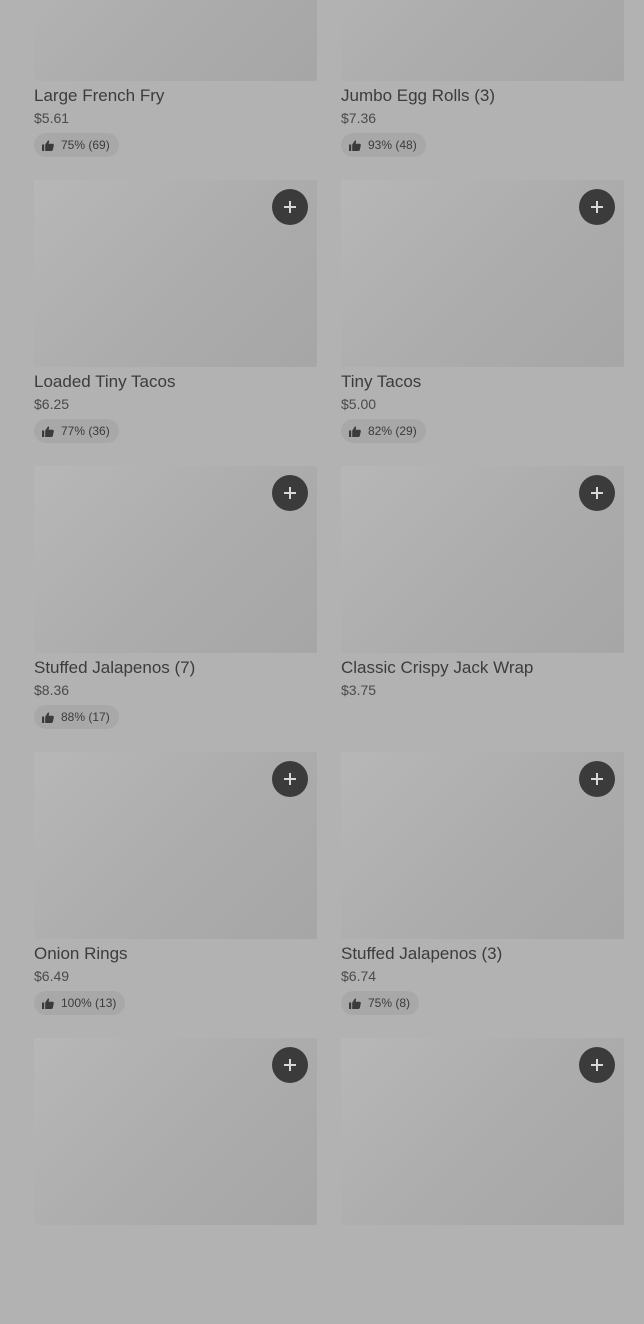  Describe the element at coordinates (482, 382) in the screenshot. I see `item-name: Tiny Tacos` at that location.